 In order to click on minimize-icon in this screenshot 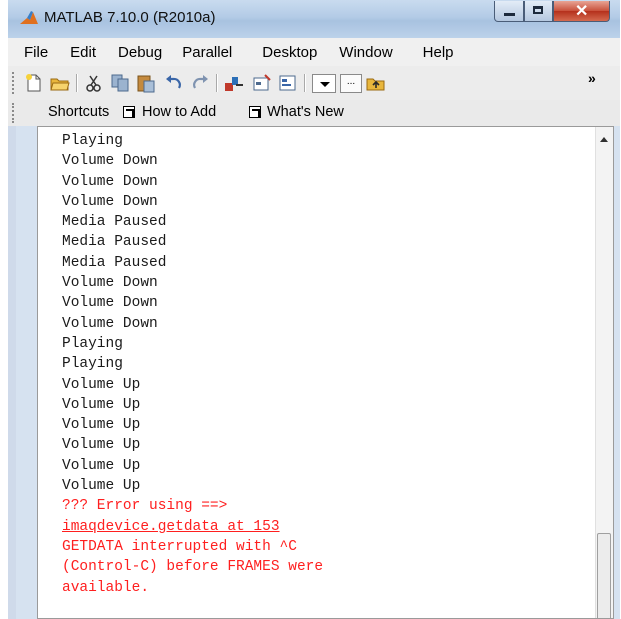, I will do `click(509, 14)`.